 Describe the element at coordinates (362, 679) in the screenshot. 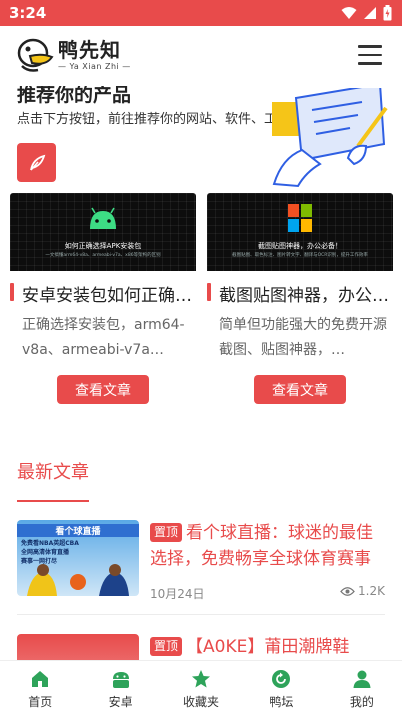

I see `user-icon` at that location.